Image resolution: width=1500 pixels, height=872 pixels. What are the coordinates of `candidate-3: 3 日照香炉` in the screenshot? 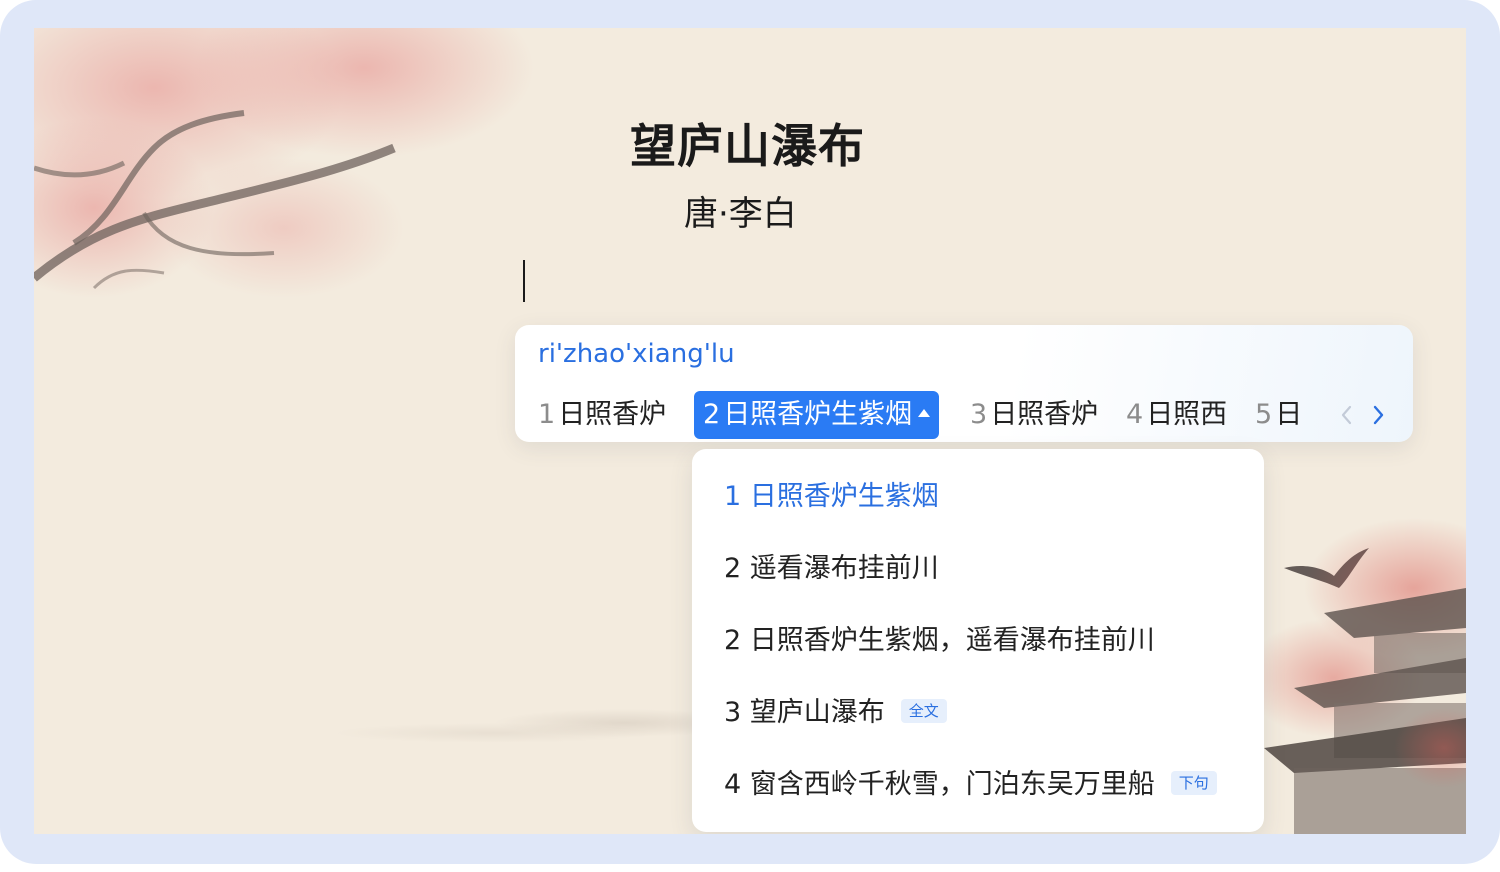 It's located at (1034, 415).